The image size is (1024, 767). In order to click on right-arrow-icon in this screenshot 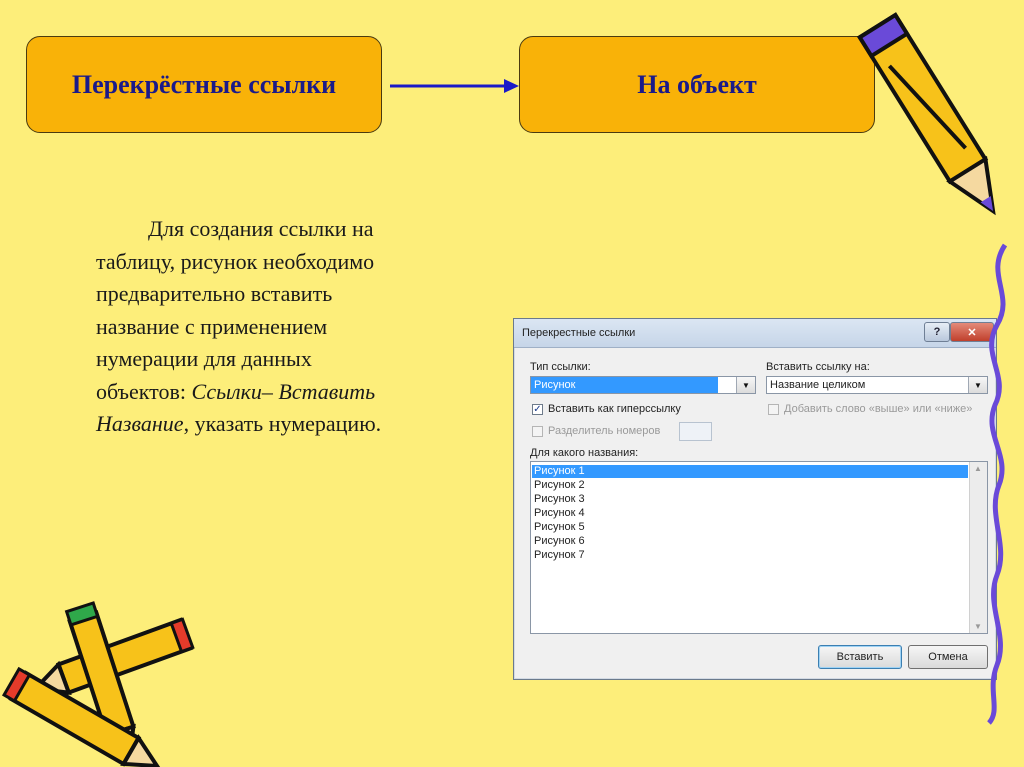, I will do `click(454, 86)`.